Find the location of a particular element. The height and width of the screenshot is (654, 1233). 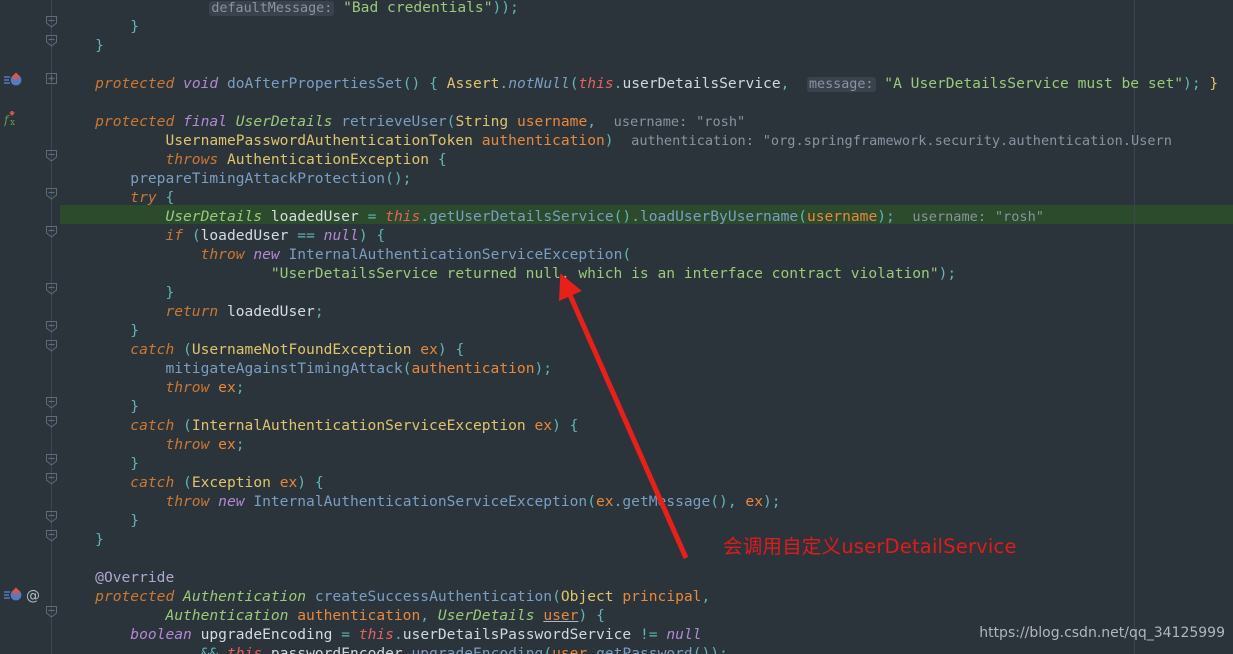

code-line: prepareTimingAttackProtection(); is located at coordinates (205, 178).